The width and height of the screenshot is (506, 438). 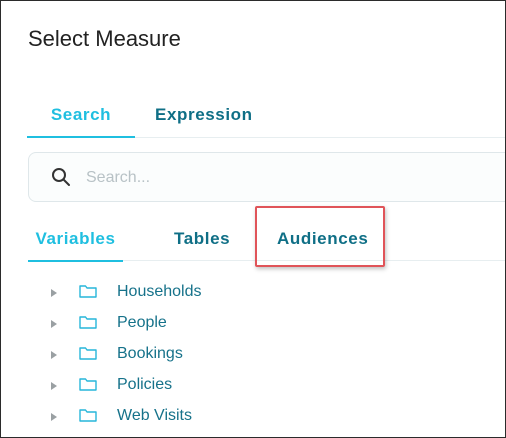 I want to click on tree-item-households: Households, so click(x=169, y=294).